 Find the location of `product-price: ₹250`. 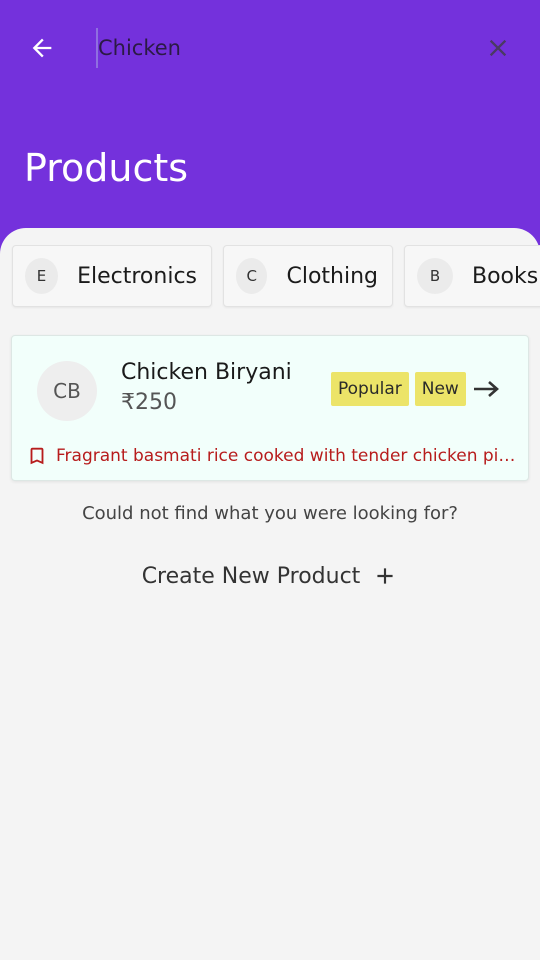

product-price: ₹250 is located at coordinates (149, 402).